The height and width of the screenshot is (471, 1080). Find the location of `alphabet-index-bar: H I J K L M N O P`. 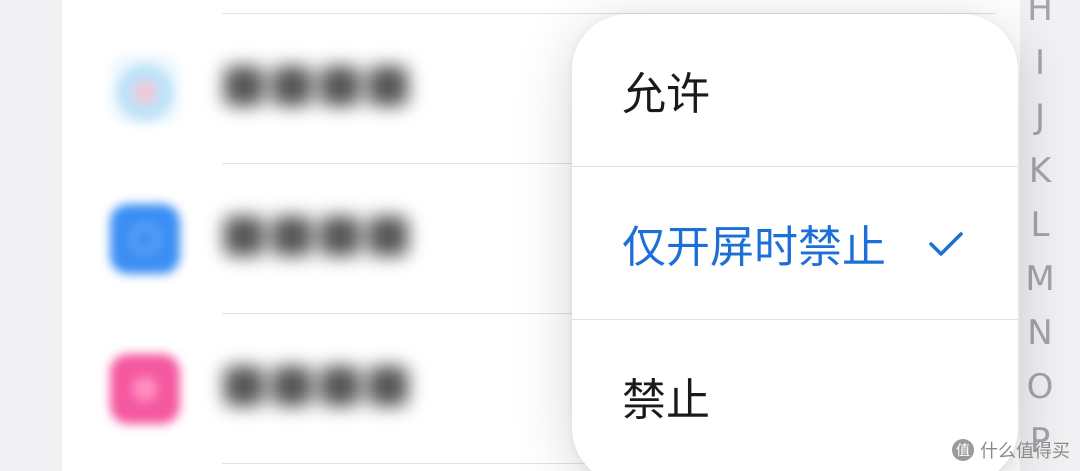

alphabet-index-bar: H I J K L M N O P is located at coordinates (1040, 234).